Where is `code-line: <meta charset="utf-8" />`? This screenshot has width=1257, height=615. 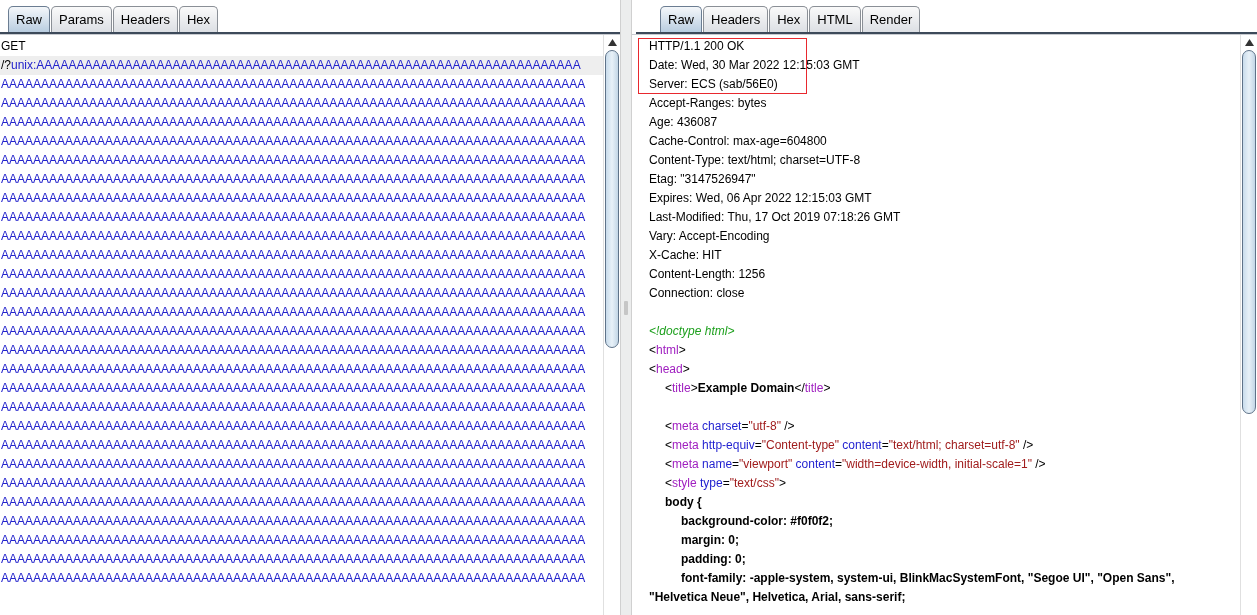
code-line: <meta charset="utf-8" /> is located at coordinates (730, 426).